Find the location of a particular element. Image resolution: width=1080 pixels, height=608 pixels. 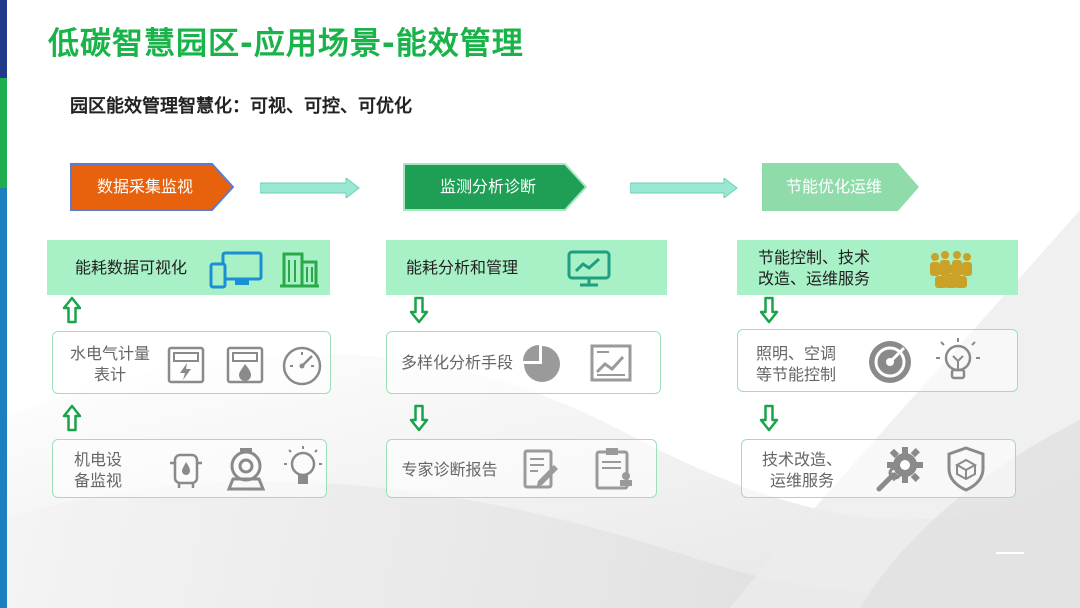

page-title: 低碳智慧园区-应用场景-能效管理 is located at coordinates (286, 44).